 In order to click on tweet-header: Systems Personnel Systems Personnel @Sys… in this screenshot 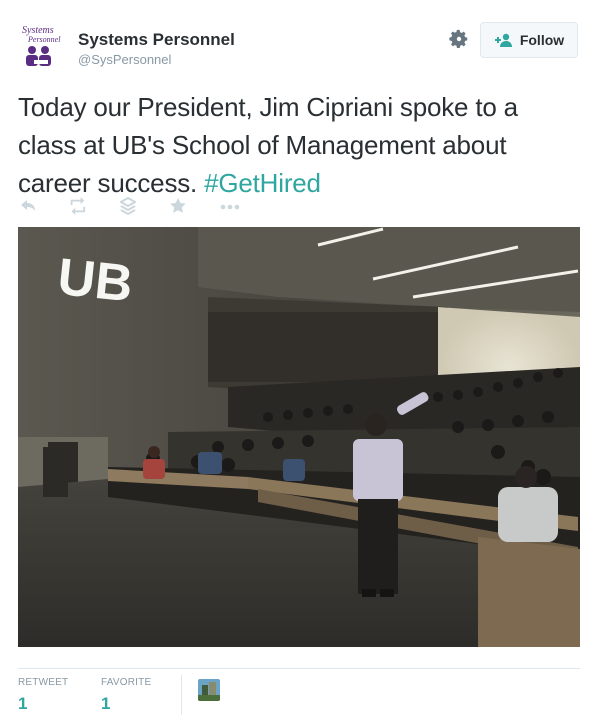, I will do `click(299, 46)`.